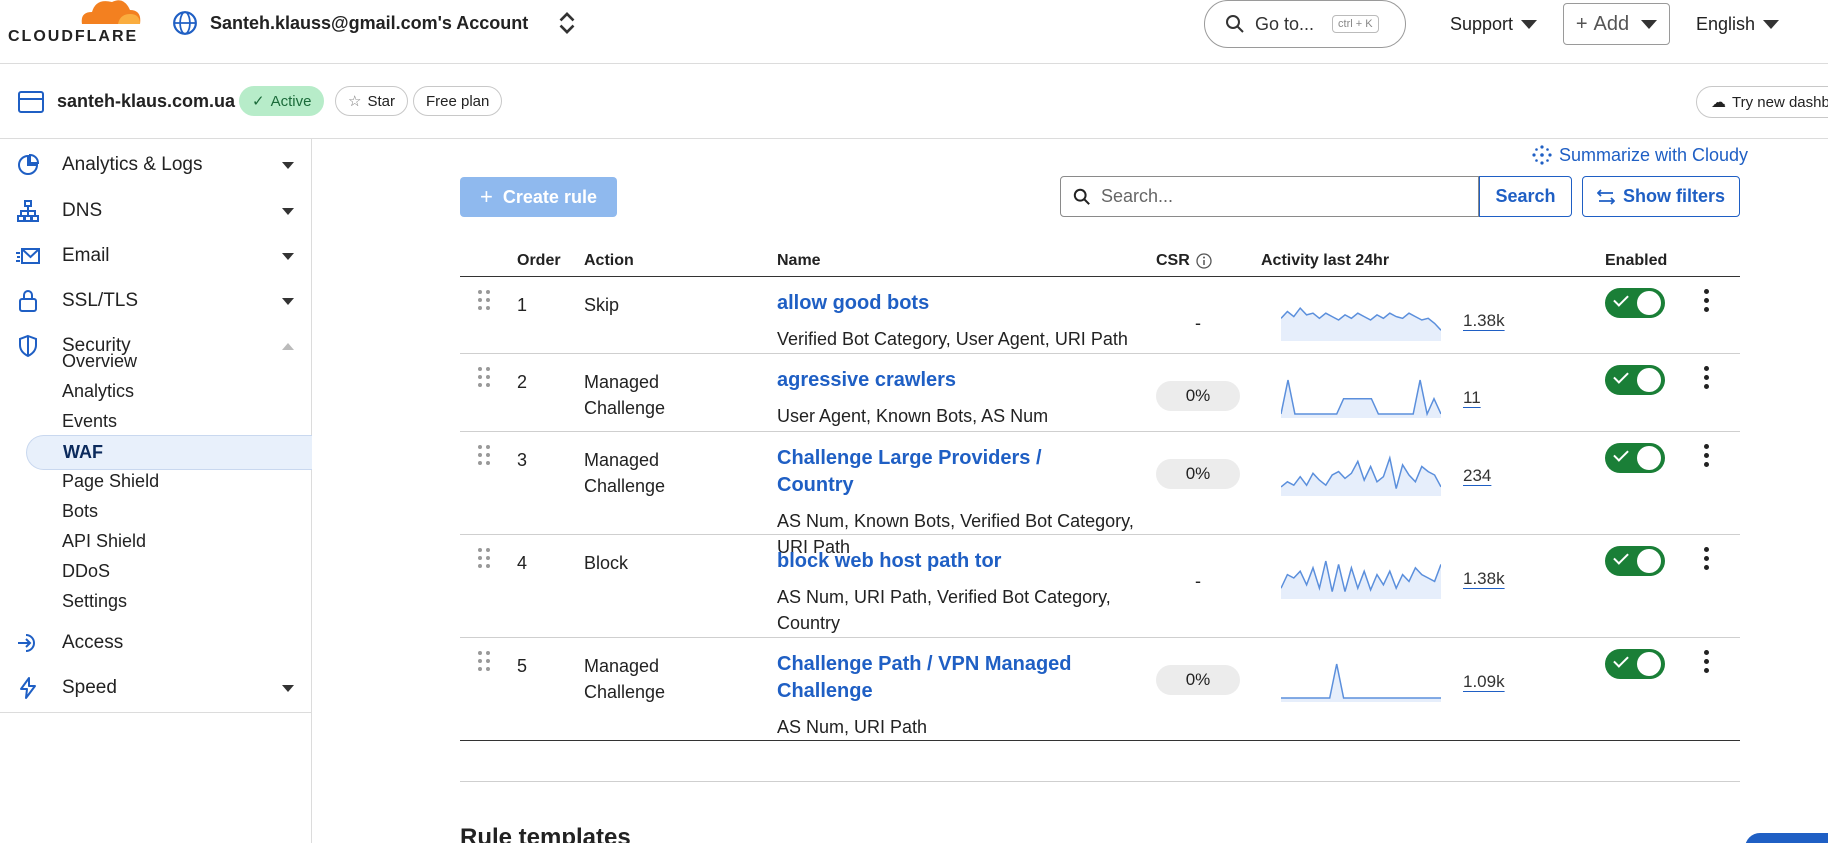 This screenshot has height=843, width=1828. I want to click on activity-count-link: 234, so click(1477, 476).